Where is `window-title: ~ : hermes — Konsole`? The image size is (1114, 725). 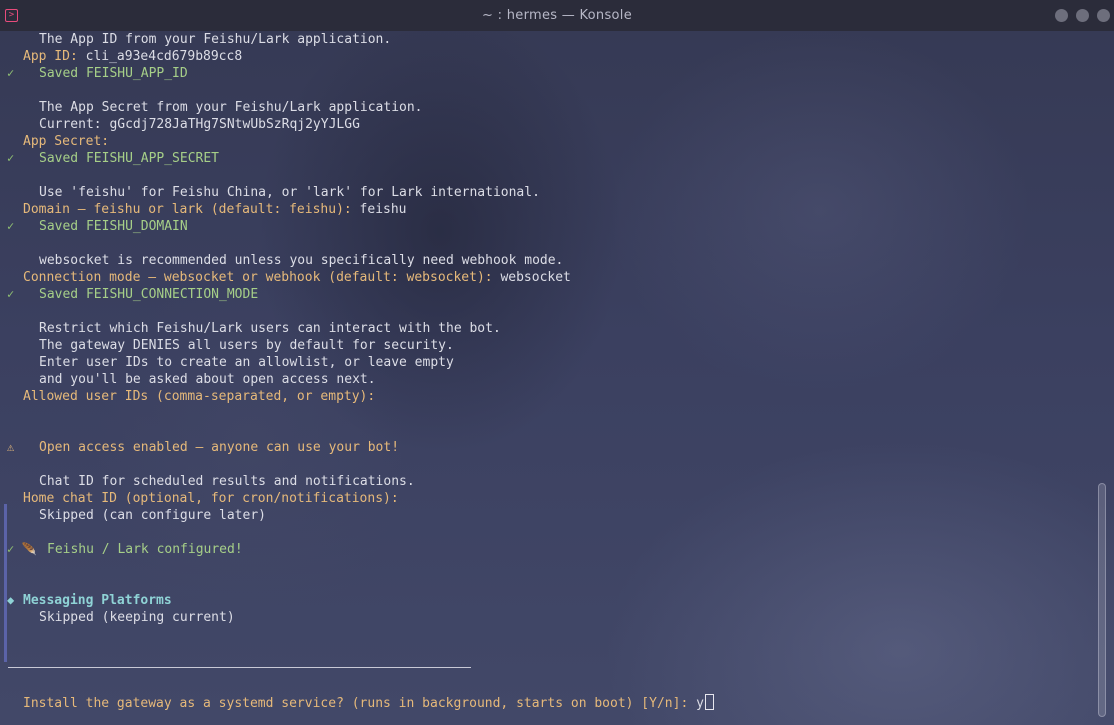
window-title: ~ : hermes — Konsole is located at coordinates (557, 15).